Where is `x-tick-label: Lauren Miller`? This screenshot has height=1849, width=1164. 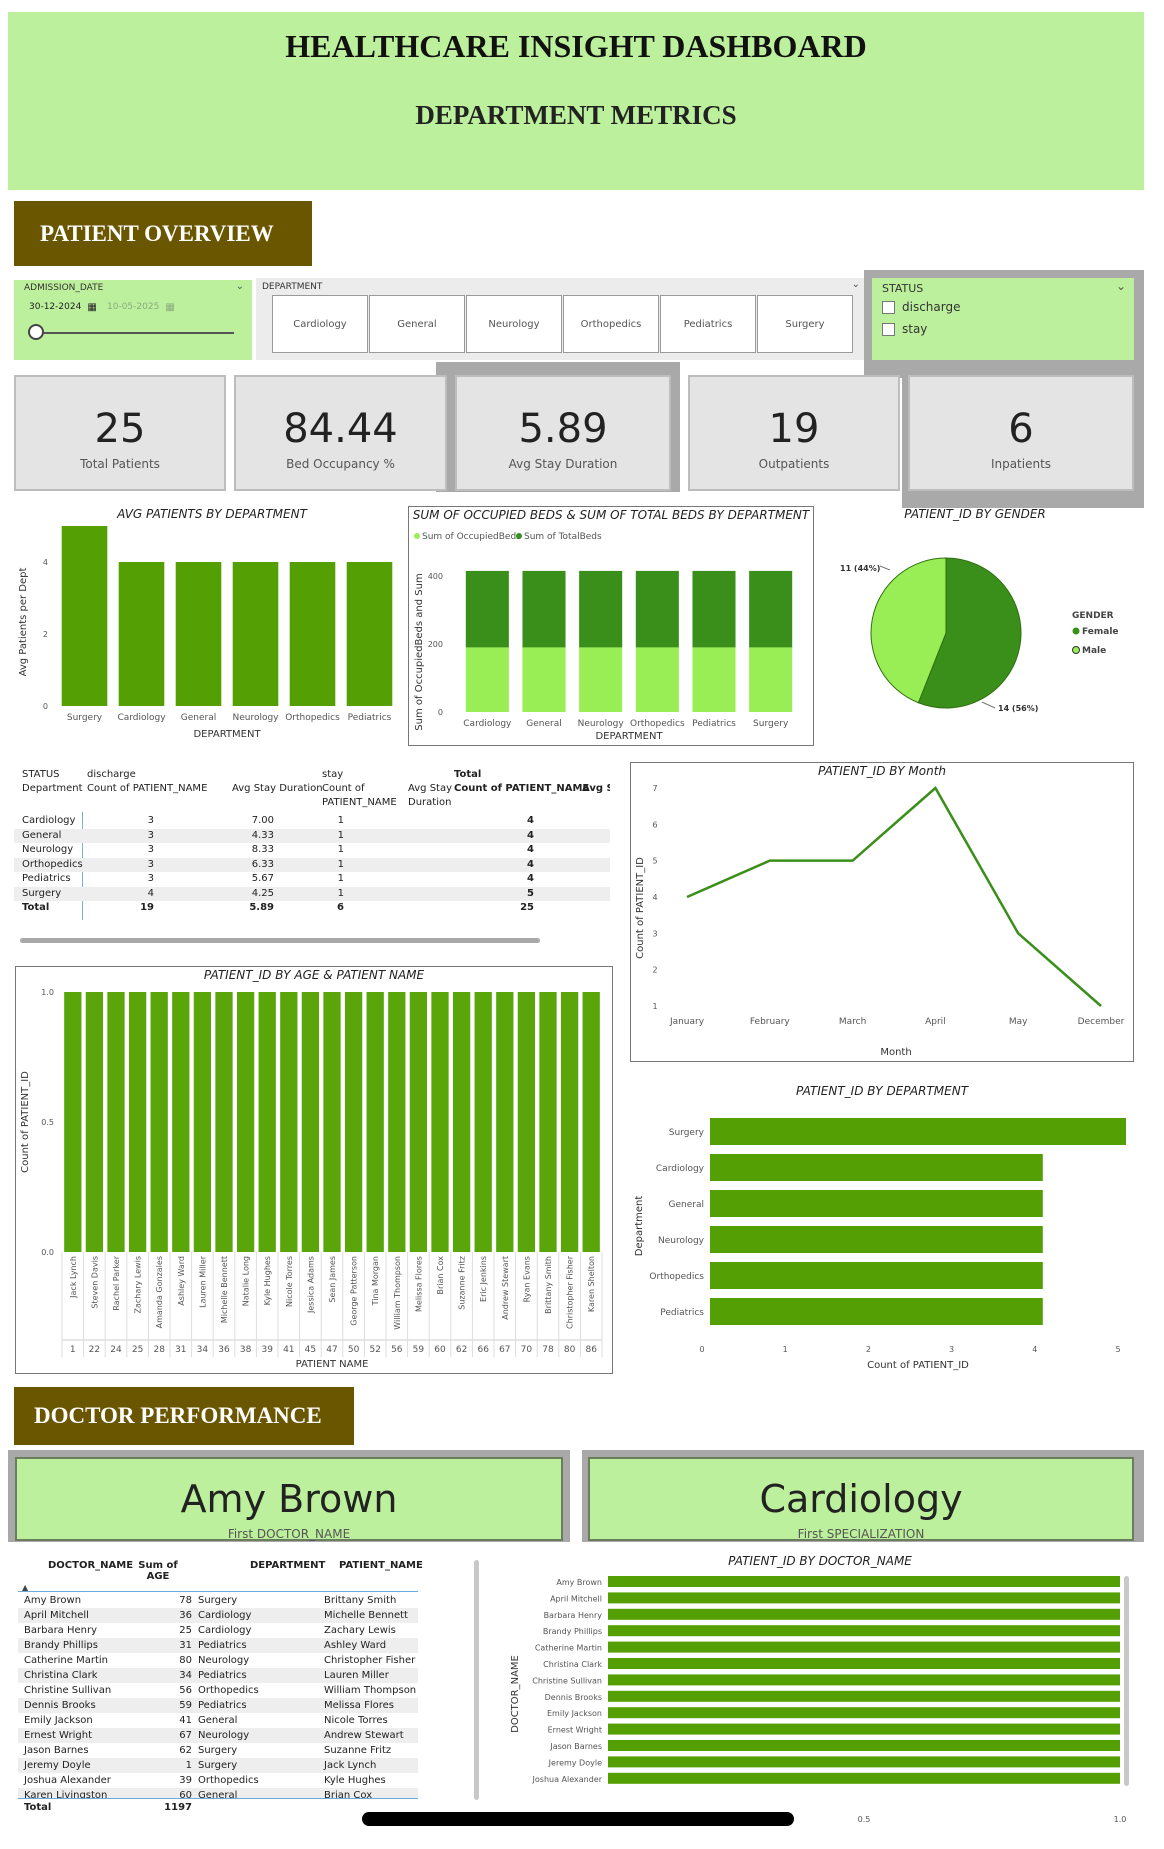 x-tick-label: Lauren Miller is located at coordinates (202, 1281).